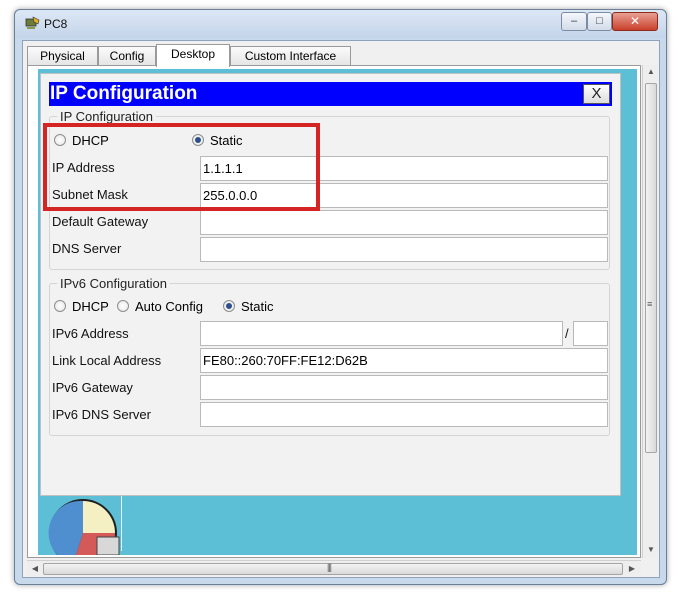 This screenshot has width=684, height=600. I want to click on ipv6-address-label: IPv6 Address, so click(90, 333).